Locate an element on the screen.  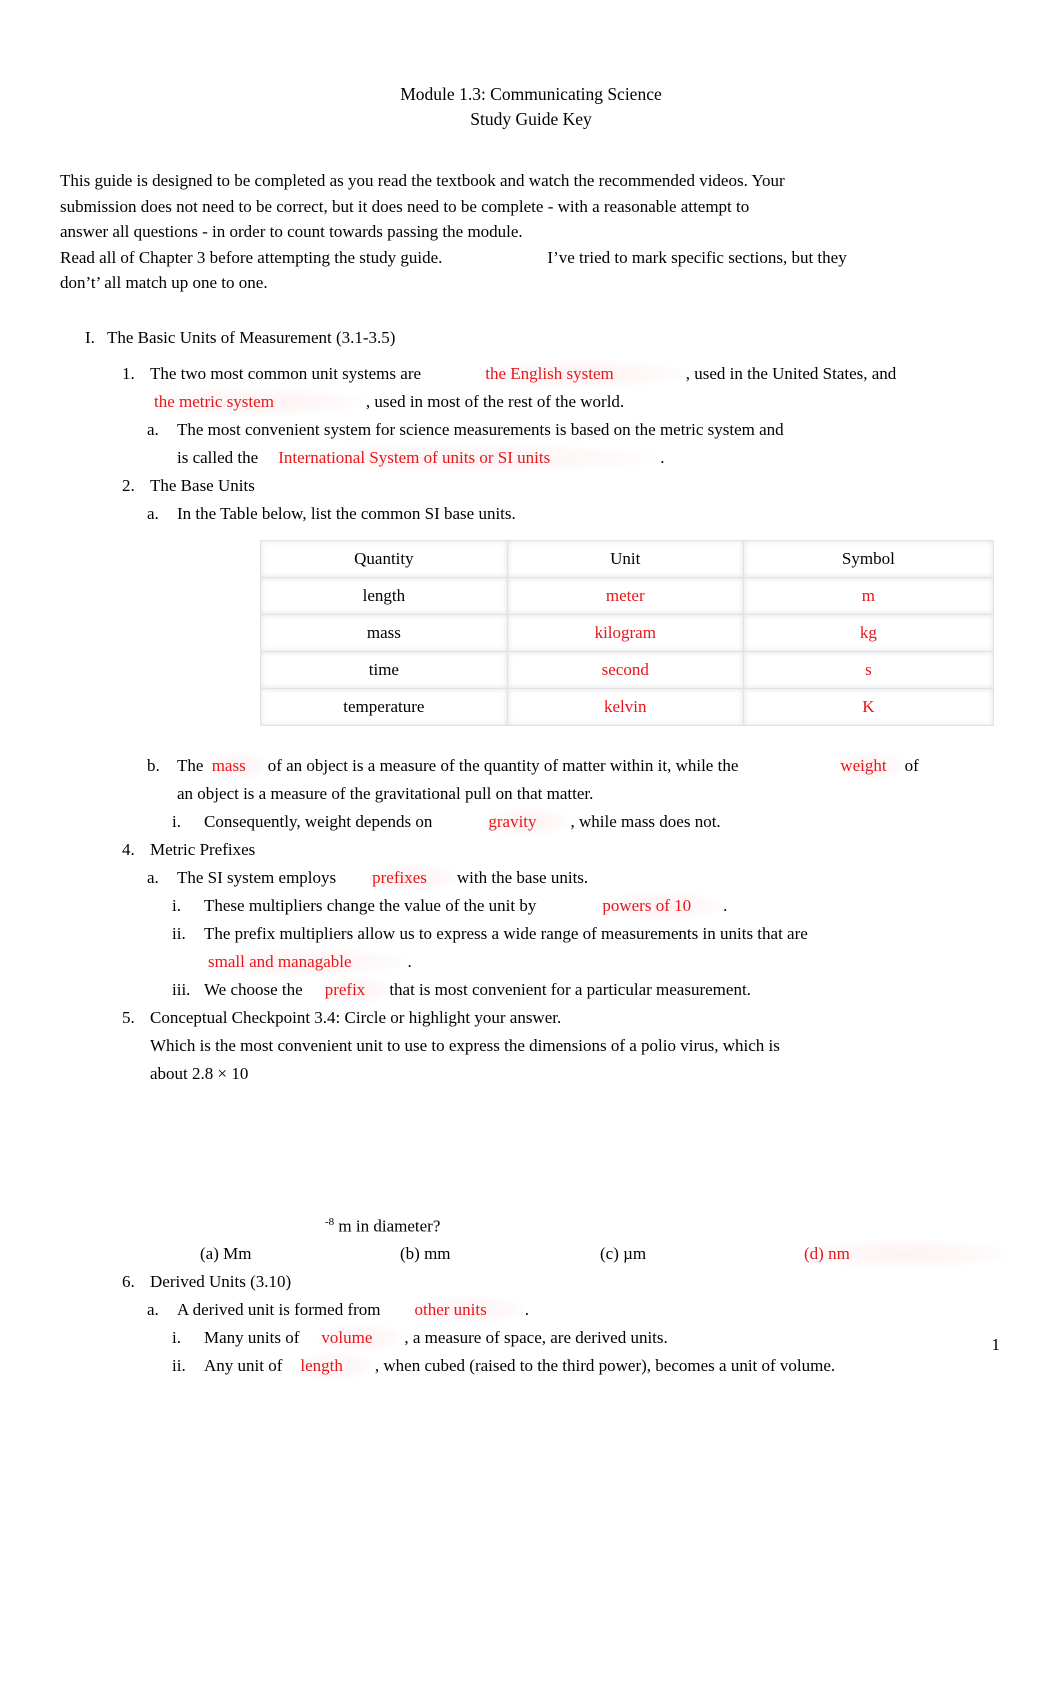
item-1-answer-metric-system: the metric system is located at coordinates (258, 401).